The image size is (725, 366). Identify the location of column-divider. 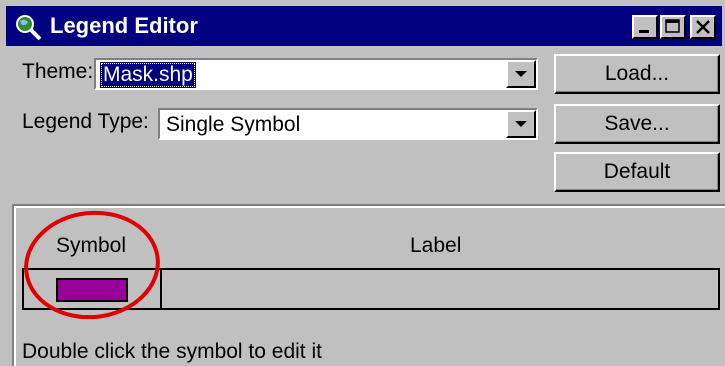
(161, 289).